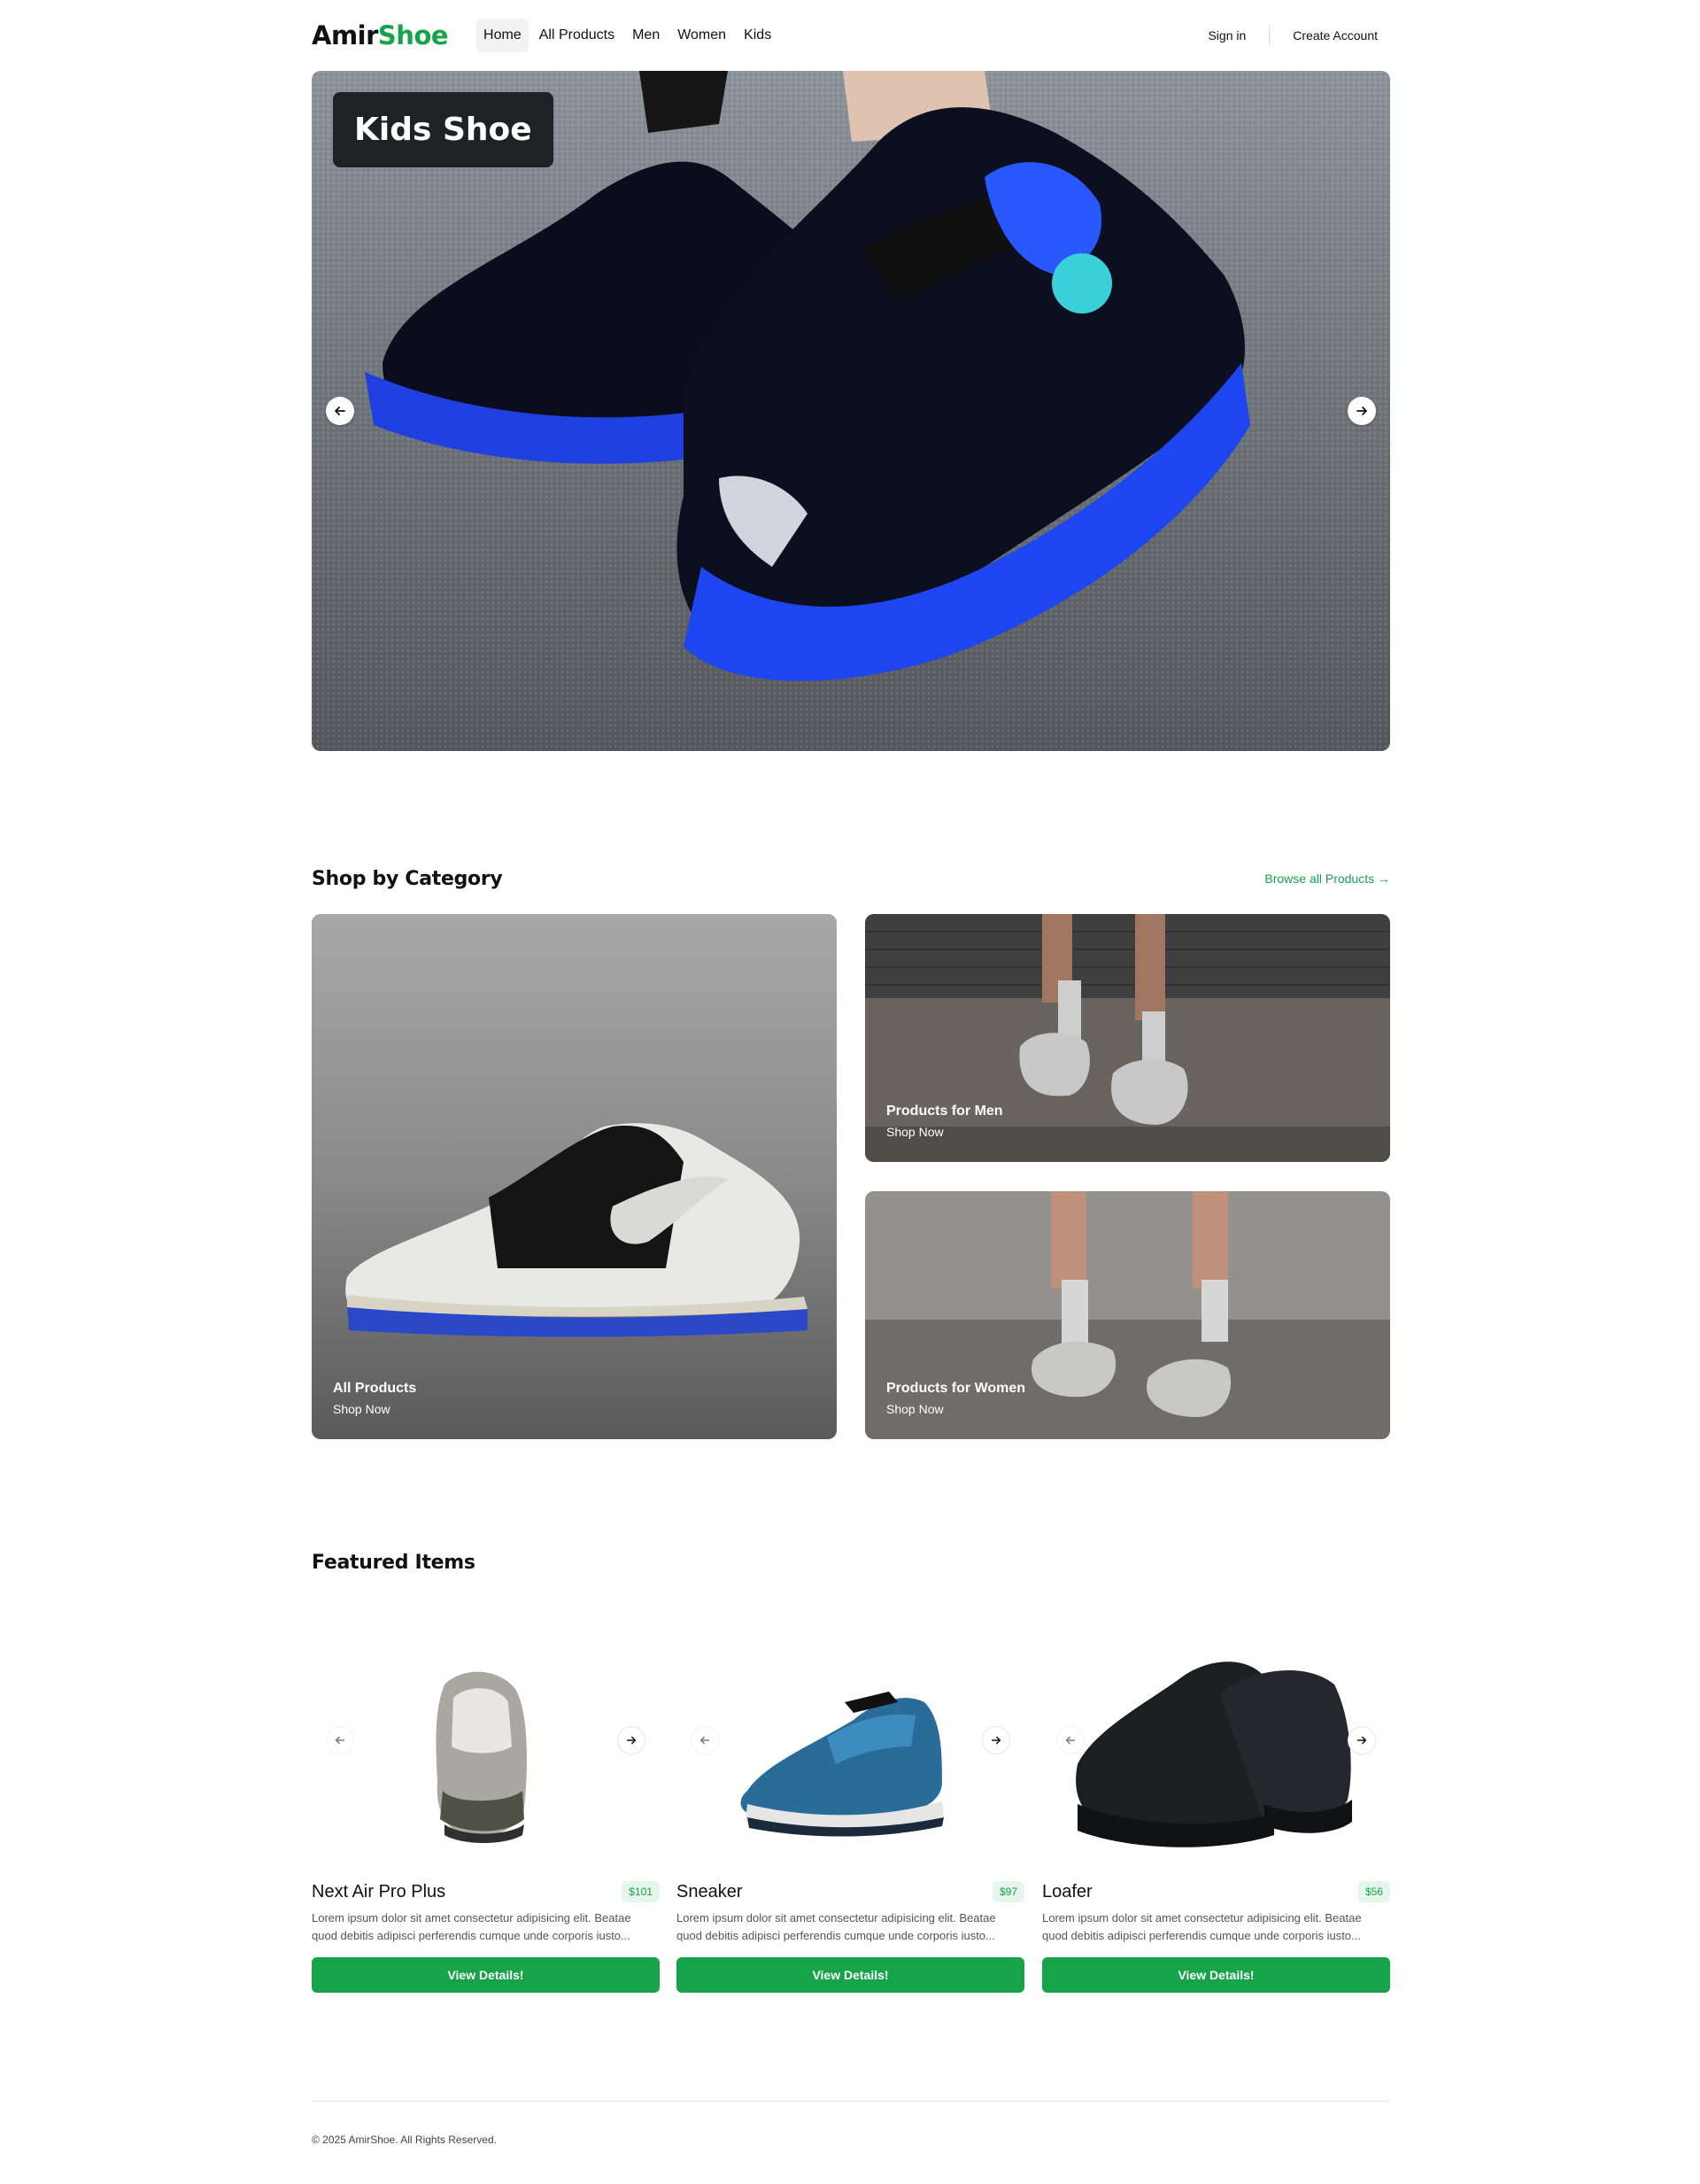 This screenshot has height=2184, width=1700. I want to click on category-label: All Products Shop Now, so click(374, 1398).